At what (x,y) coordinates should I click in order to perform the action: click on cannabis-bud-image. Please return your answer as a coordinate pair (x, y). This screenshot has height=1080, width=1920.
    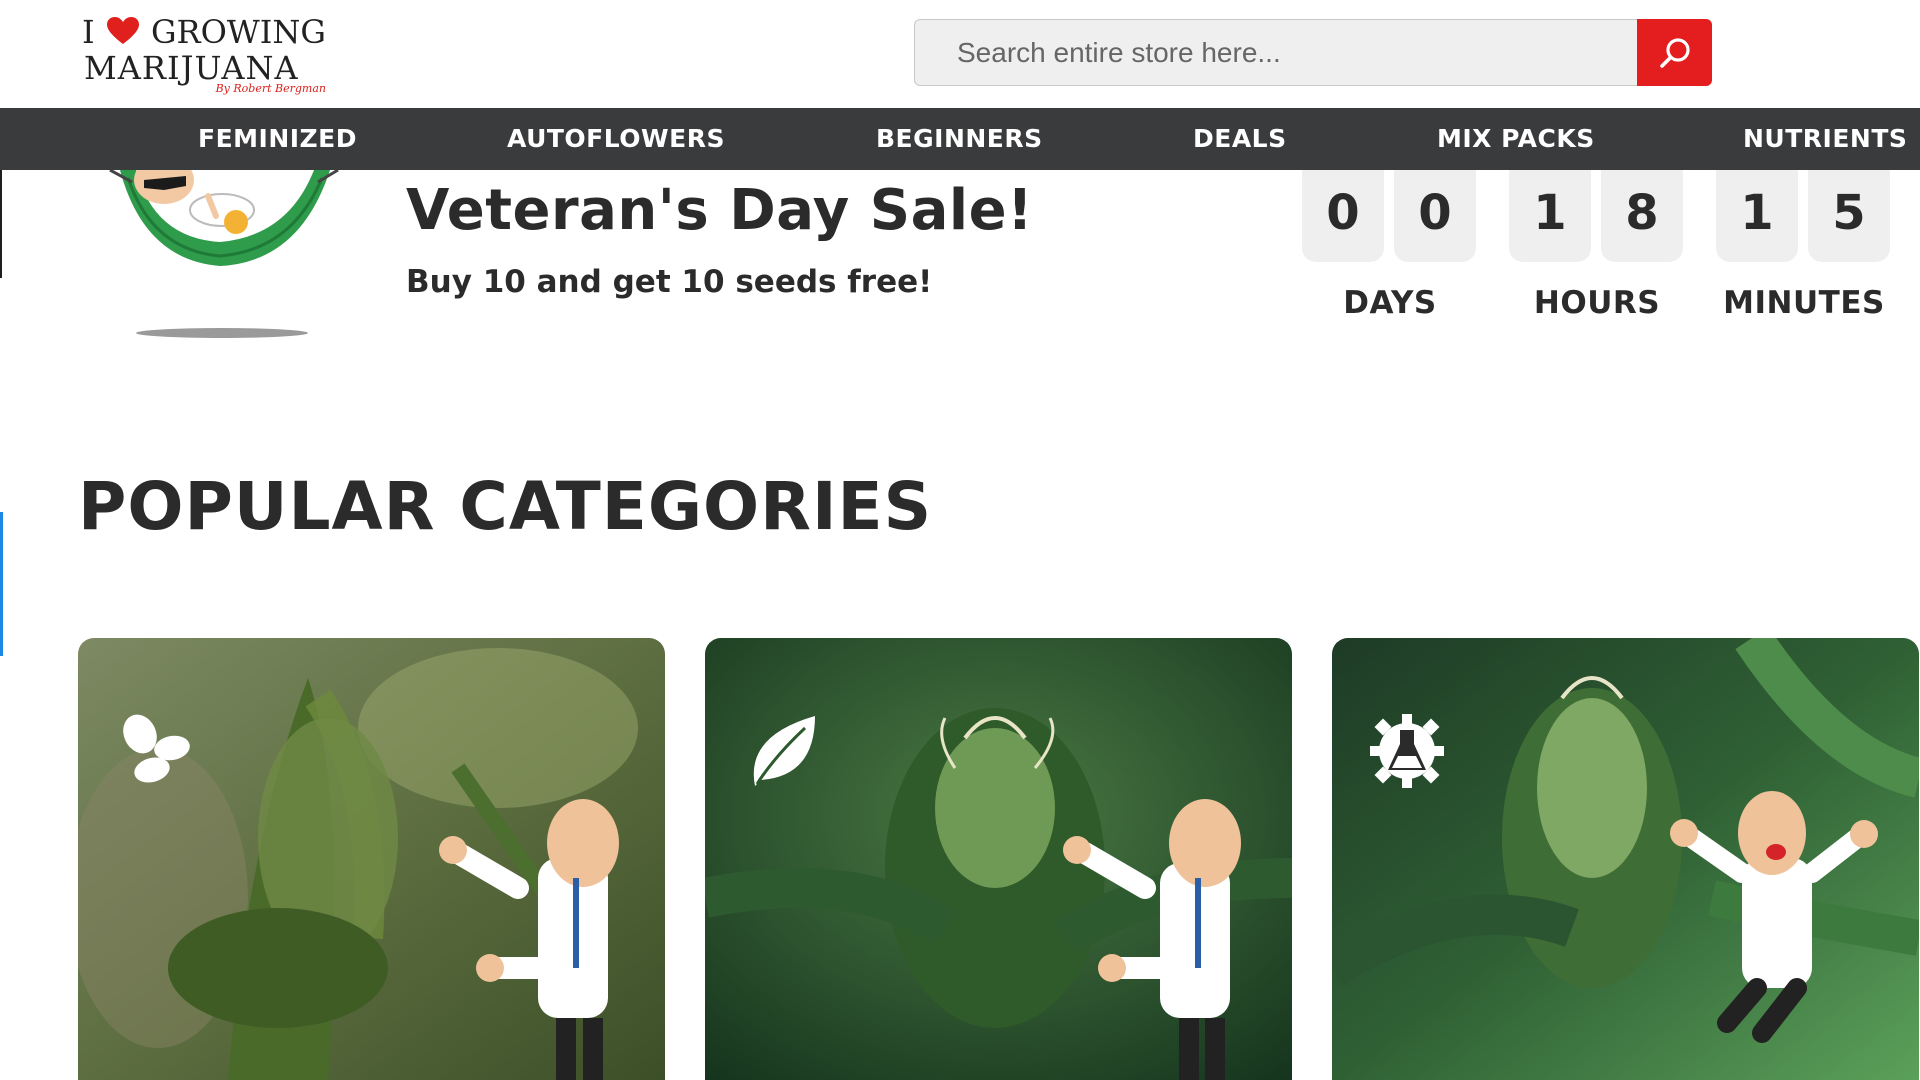
    Looking at the image, I should click on (998, 859).